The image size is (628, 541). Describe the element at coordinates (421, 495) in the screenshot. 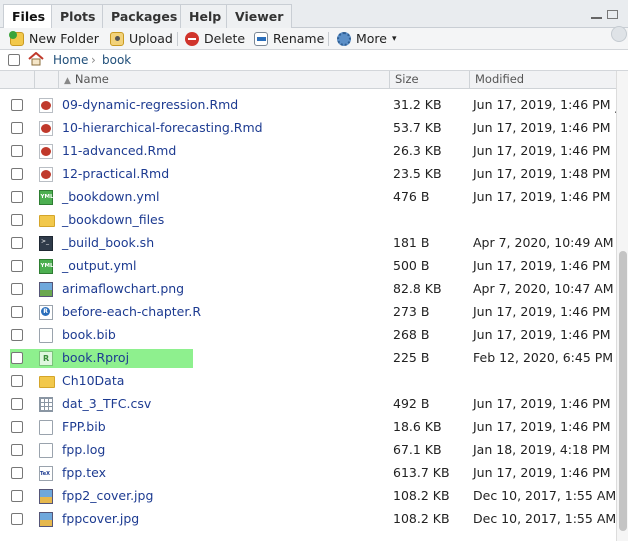

I see `file-size: 108.2 KB` at that location.